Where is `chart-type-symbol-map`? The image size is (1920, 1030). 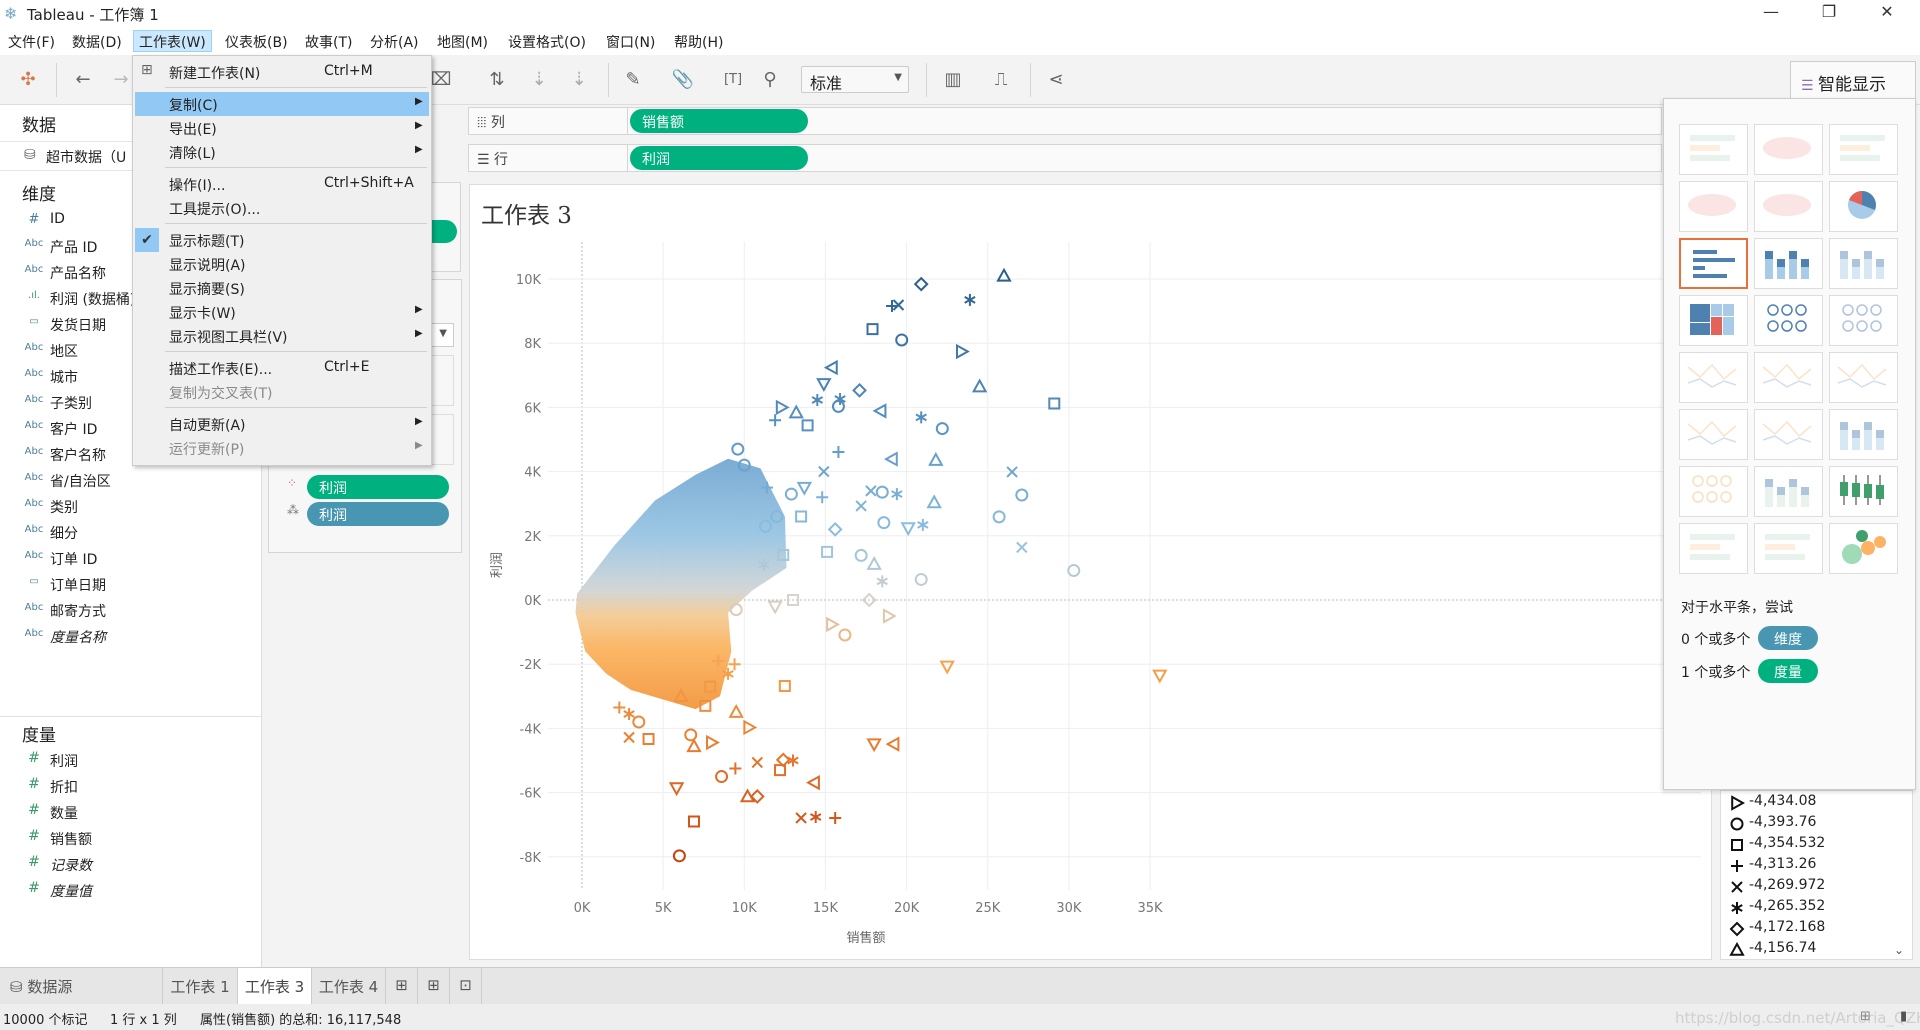
chart-type-symbol-map is located at coordinates (1713, 206).